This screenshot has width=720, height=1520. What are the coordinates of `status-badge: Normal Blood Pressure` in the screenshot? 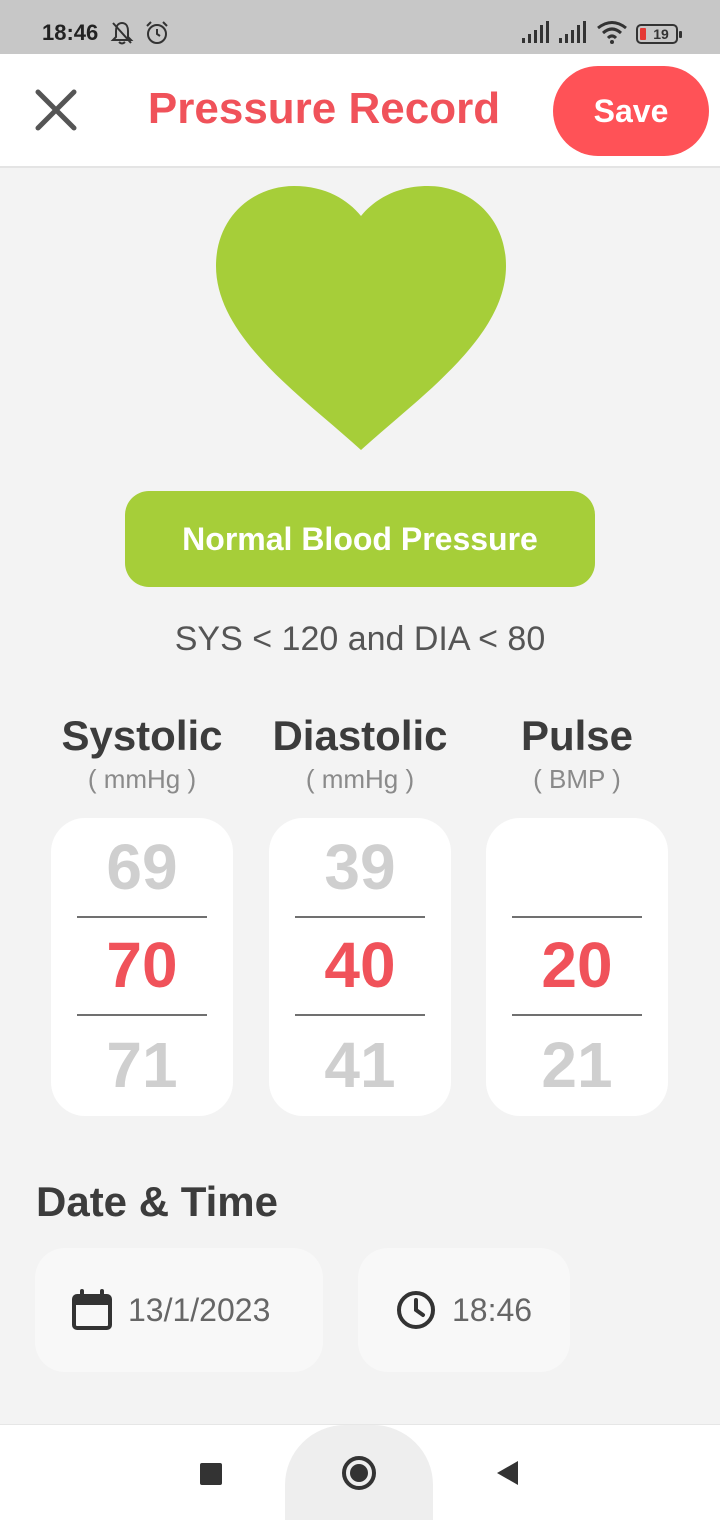 It's located at (360, 539).